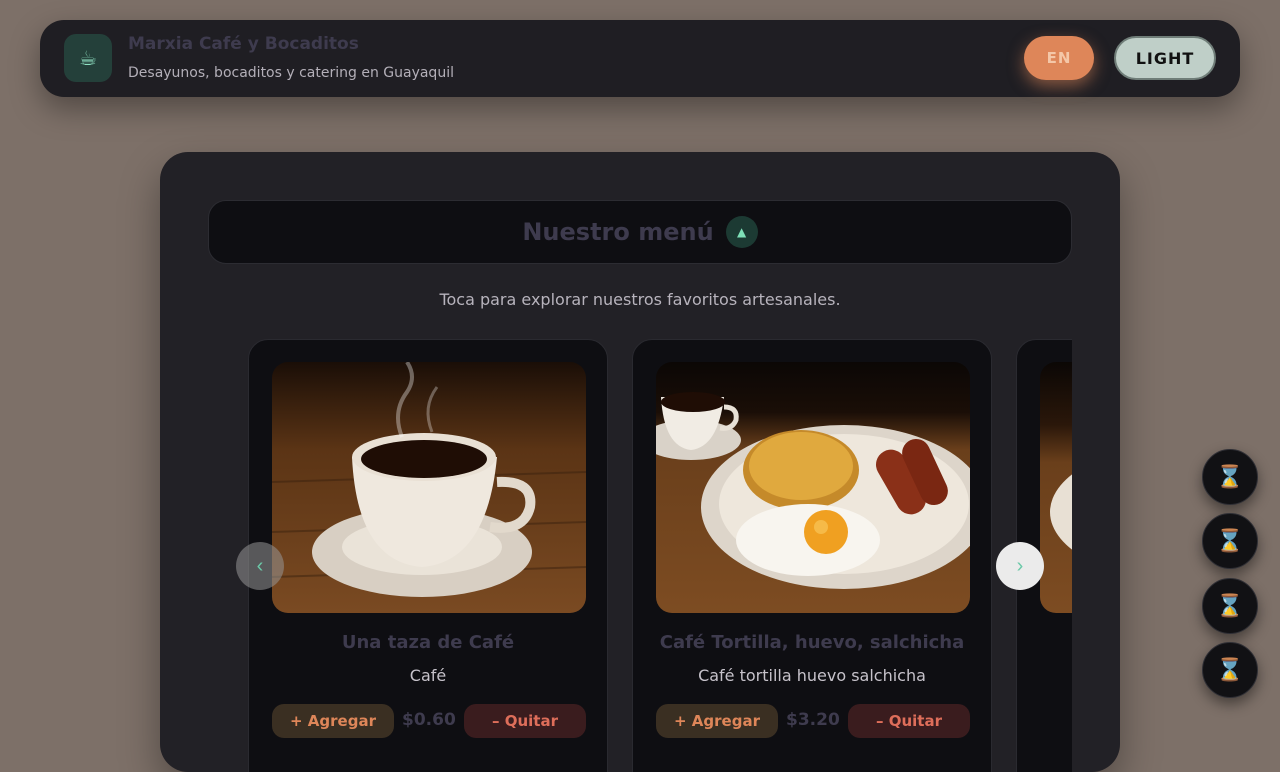  I want to click on coffee-icon: ☕, so click(88, 58).